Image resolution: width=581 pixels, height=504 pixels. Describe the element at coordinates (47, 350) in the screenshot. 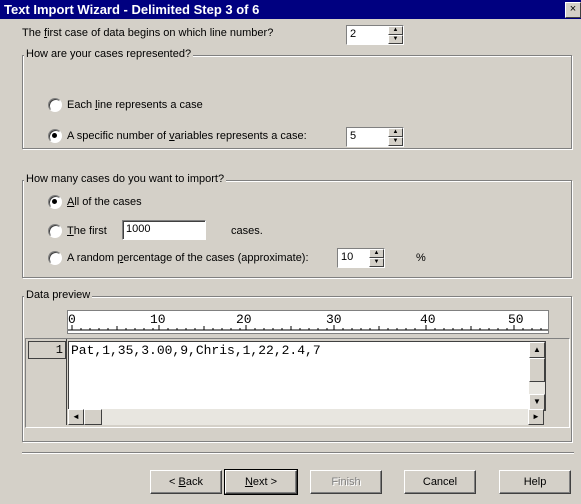

I see `row-number: 1` at that location.